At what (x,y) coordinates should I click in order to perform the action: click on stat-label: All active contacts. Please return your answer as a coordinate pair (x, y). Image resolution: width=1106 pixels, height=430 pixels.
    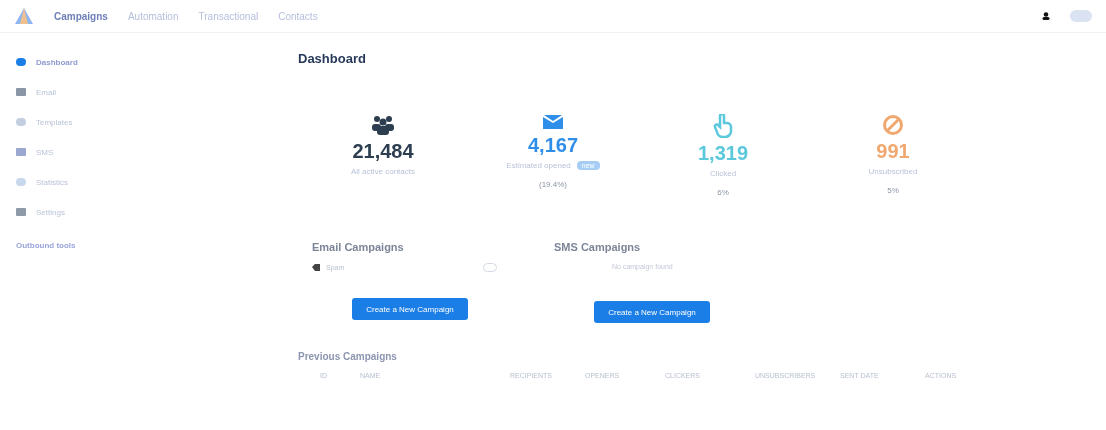
    Looking at the image, I should click on (383, 171).